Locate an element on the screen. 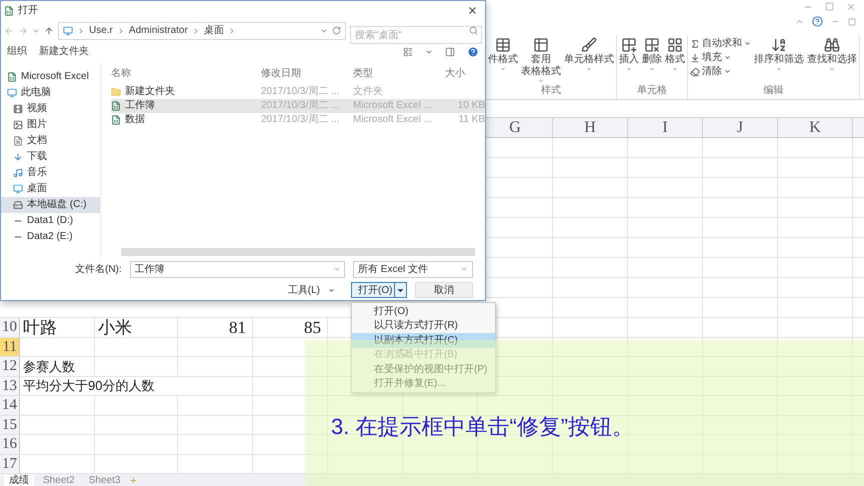 Image resolution: width=864 pixels, height=486 pixels. file-type: 文件夹 is located at coordinates (368, 92).